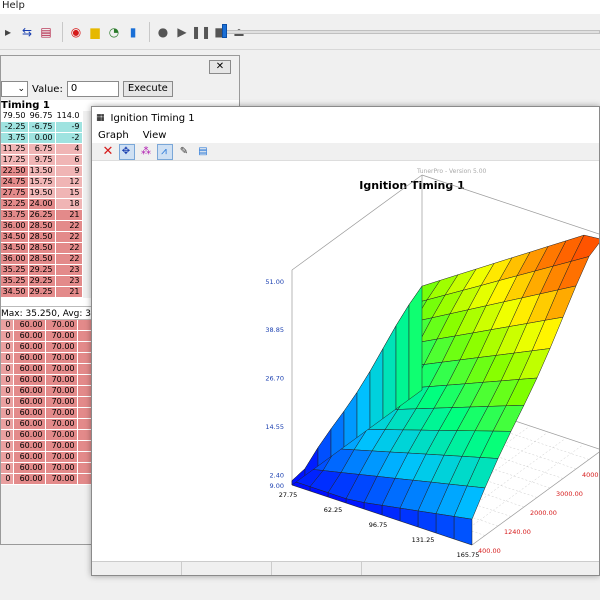 The height and width of the screenshot is (600, 600). Describe the element at coordinates (69, 193) in the screenshot. I see `table-cell: 15` at that location.